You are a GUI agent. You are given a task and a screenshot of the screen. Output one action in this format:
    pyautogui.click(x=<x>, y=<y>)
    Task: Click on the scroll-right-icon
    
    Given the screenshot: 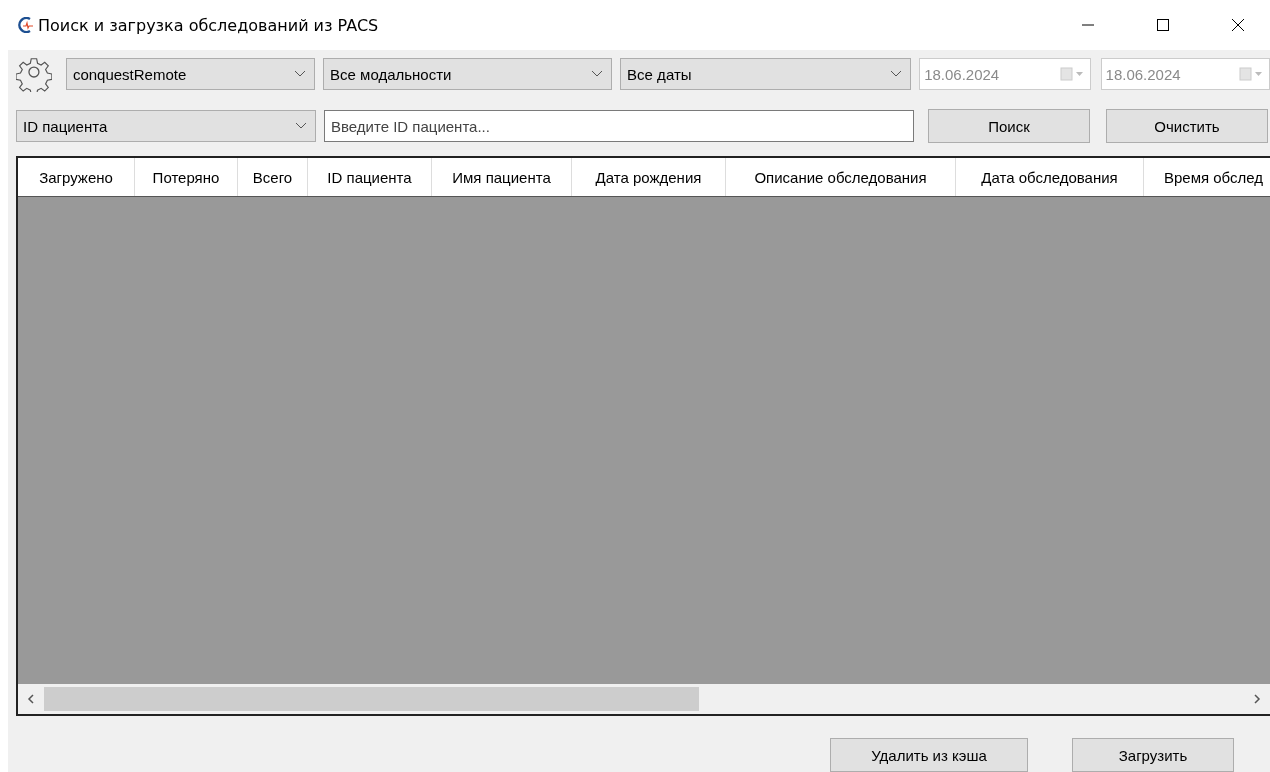 What is the action you would take?
    pyautogui.click(x=1257, y=699)
    